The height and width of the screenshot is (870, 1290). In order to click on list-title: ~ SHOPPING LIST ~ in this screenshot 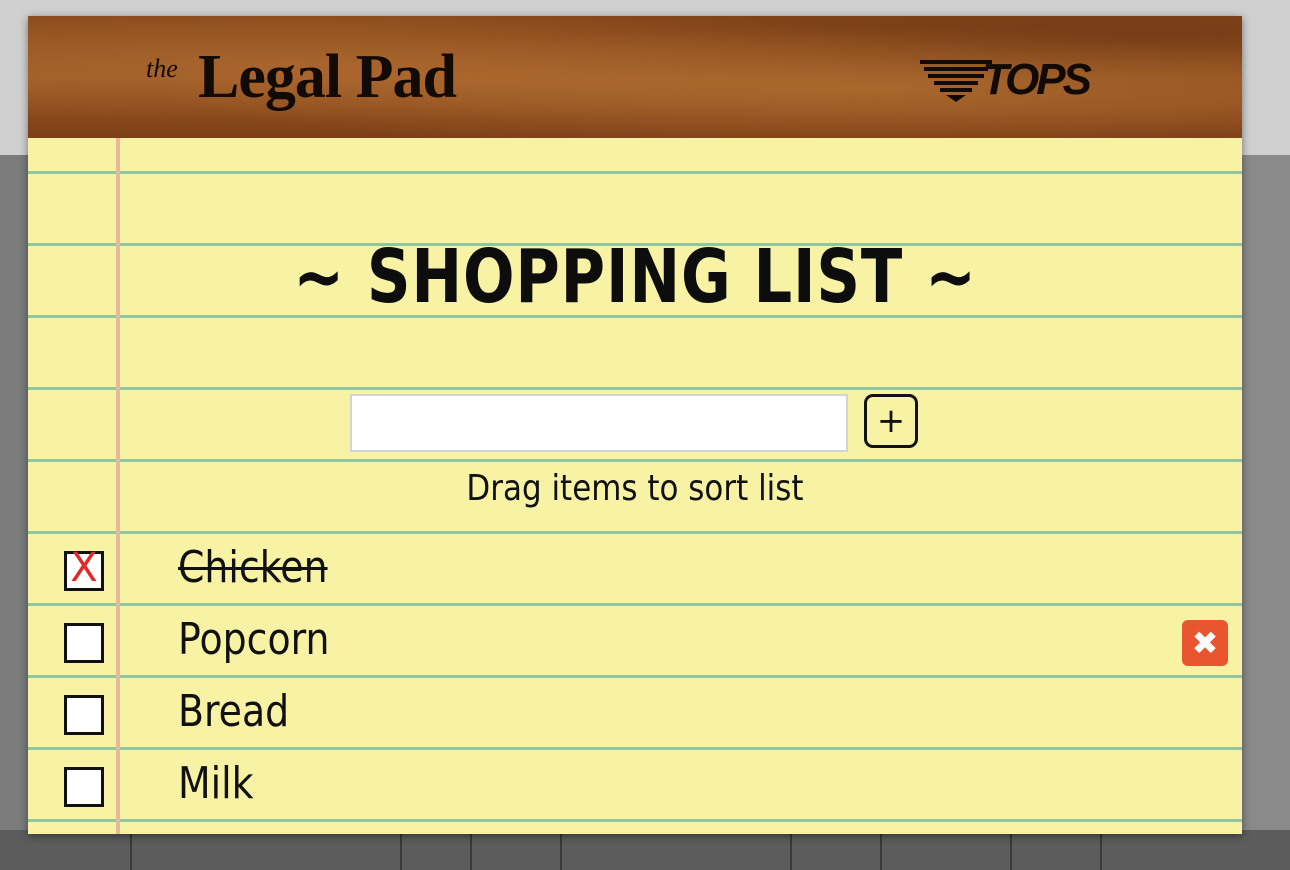, I will do `click(635, 277)`.